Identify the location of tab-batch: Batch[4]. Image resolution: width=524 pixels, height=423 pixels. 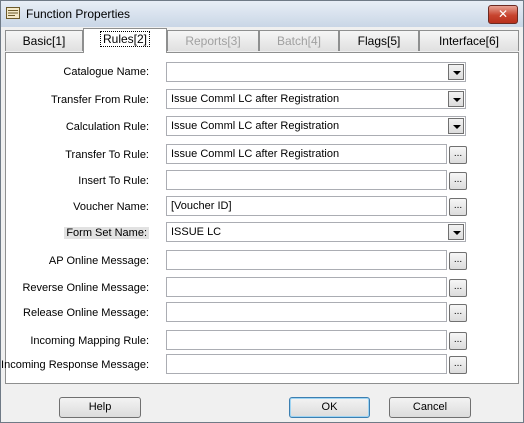
(299, 40).